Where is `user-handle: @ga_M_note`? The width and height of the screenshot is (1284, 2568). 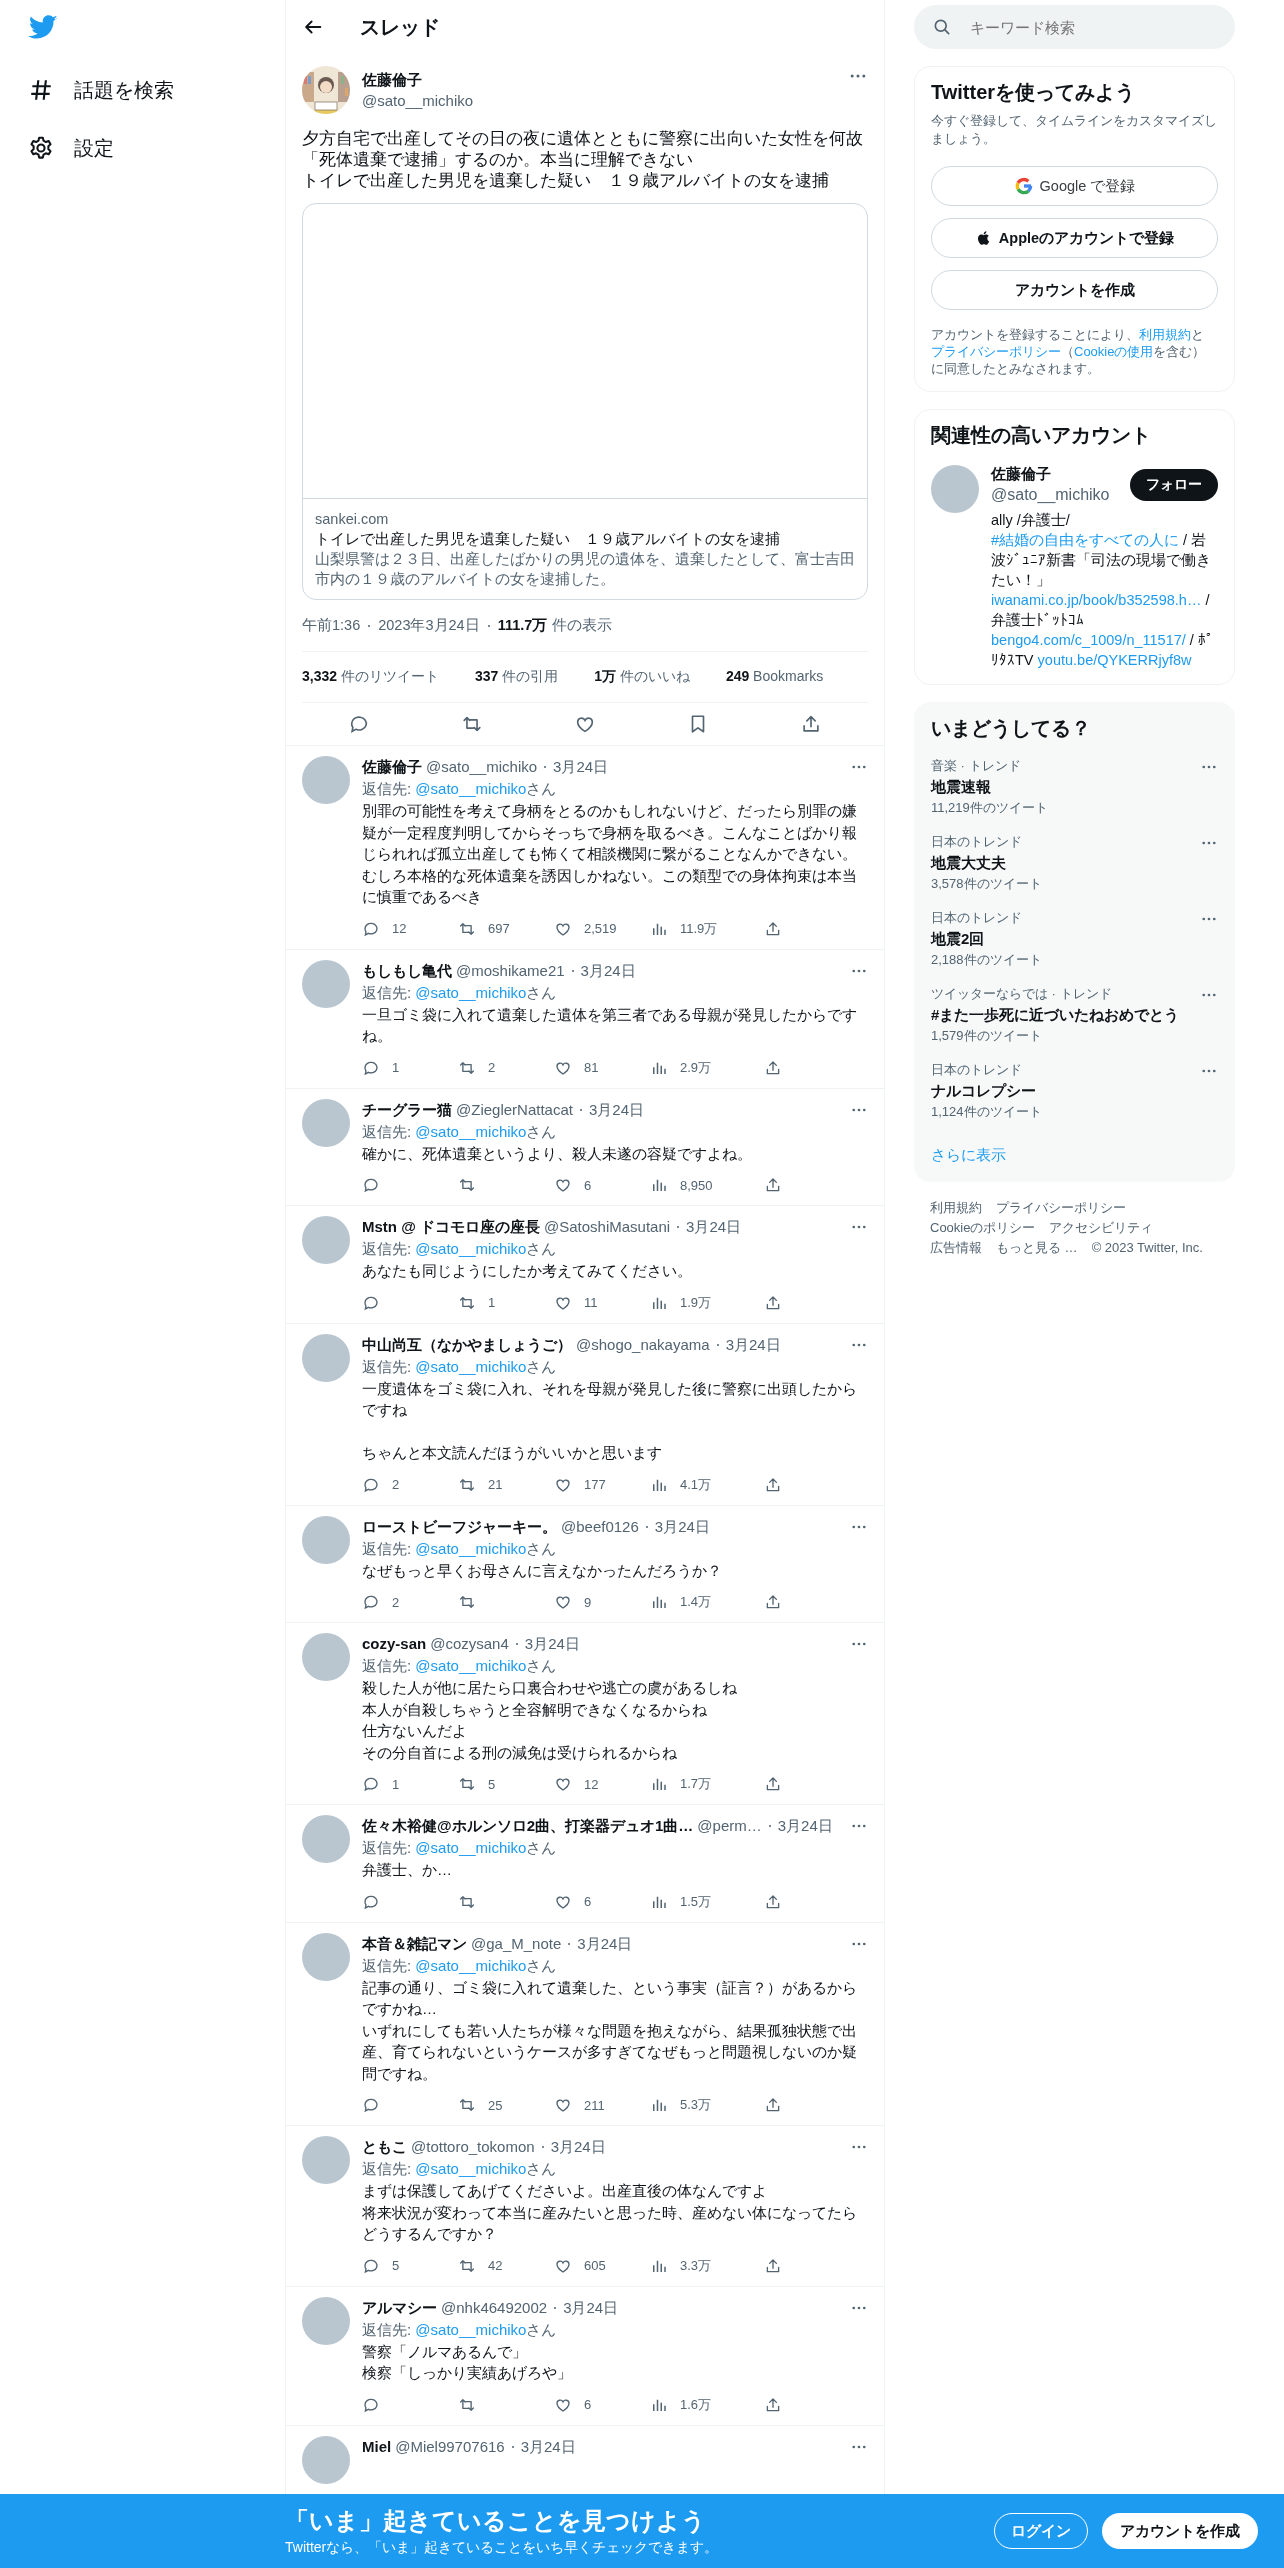
user-handle: @ga_M_note is located at coordinates (516, 1943).